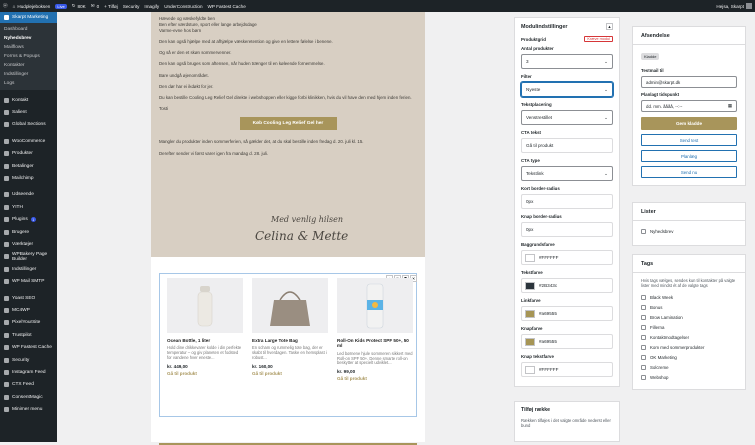 The height and width of the screenshot is (445, 755). I want to click on sidebar-item: MC4WP, so click(28, 310).